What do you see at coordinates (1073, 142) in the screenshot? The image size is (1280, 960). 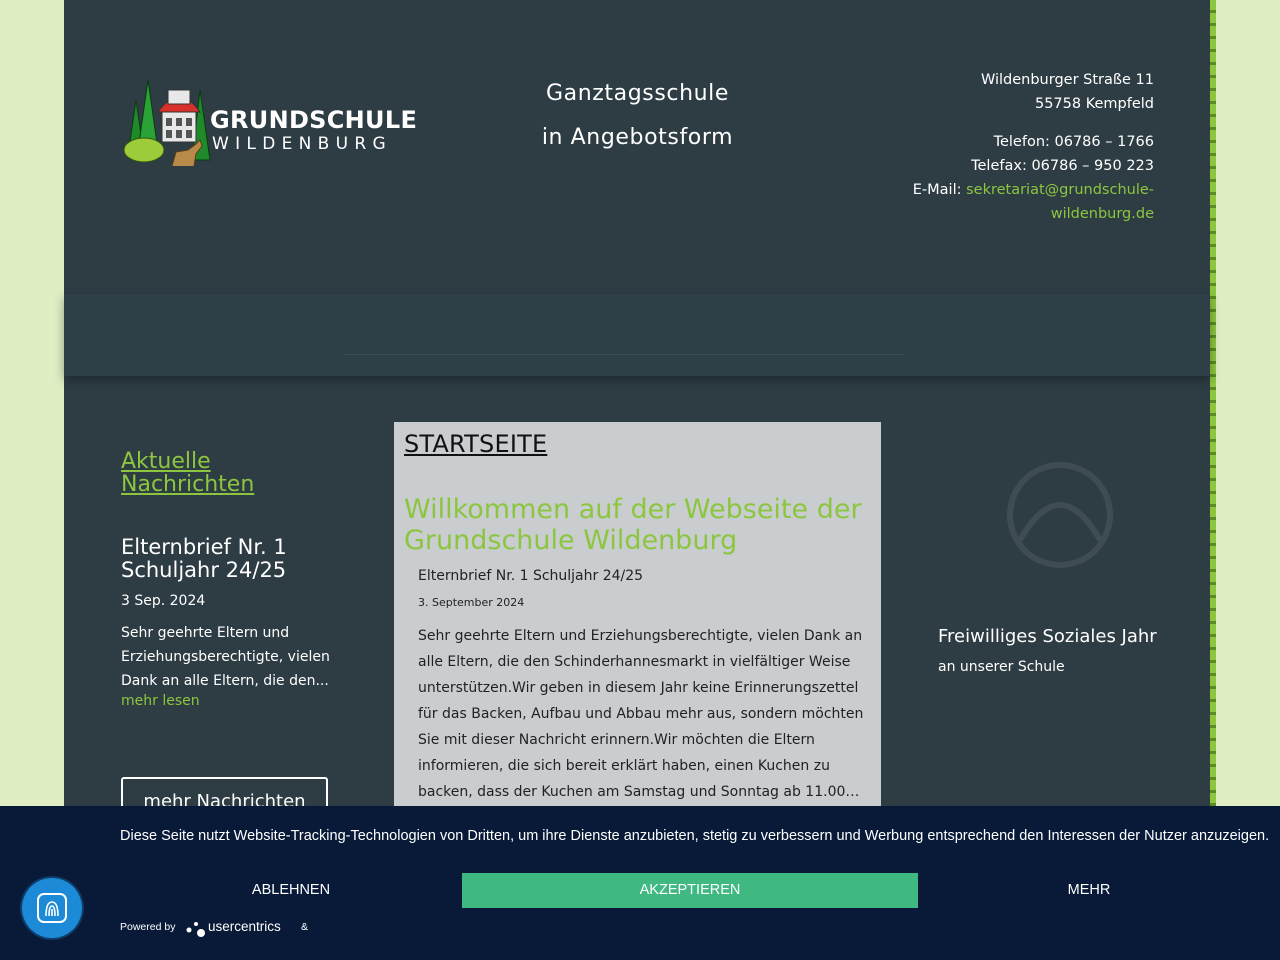 I see `phone: Telefon: 06786 – 1766` at bounding box center [1073, 142].